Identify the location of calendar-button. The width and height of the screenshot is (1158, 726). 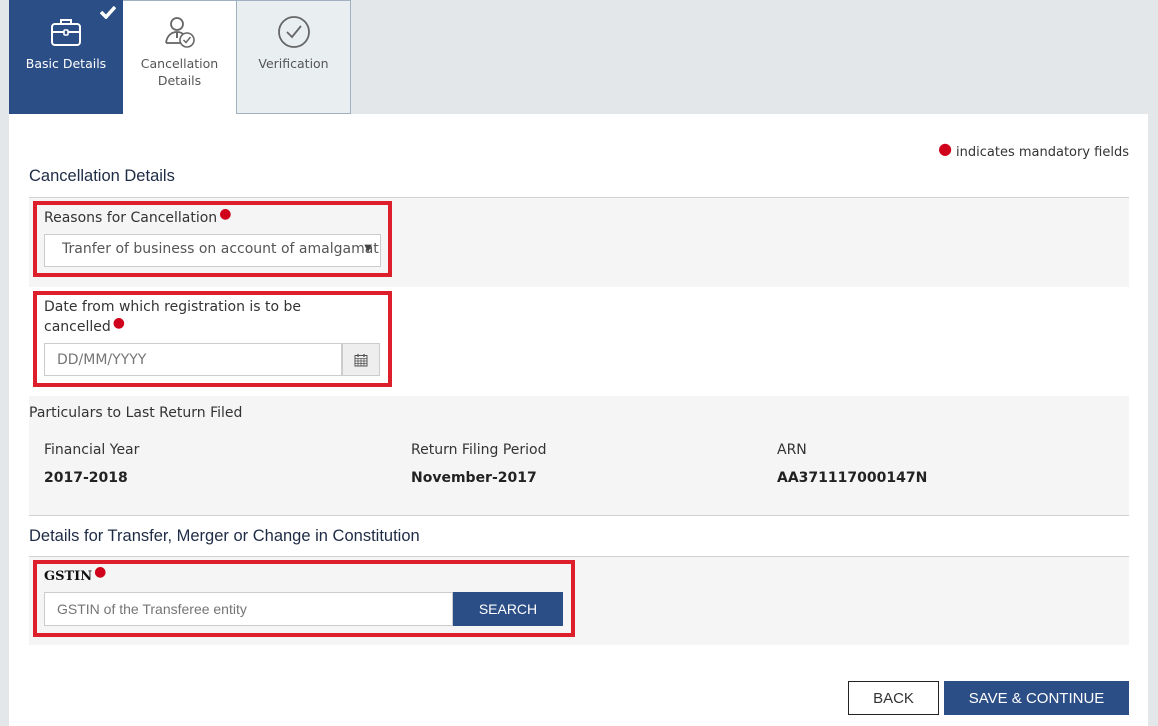
(361, 359).